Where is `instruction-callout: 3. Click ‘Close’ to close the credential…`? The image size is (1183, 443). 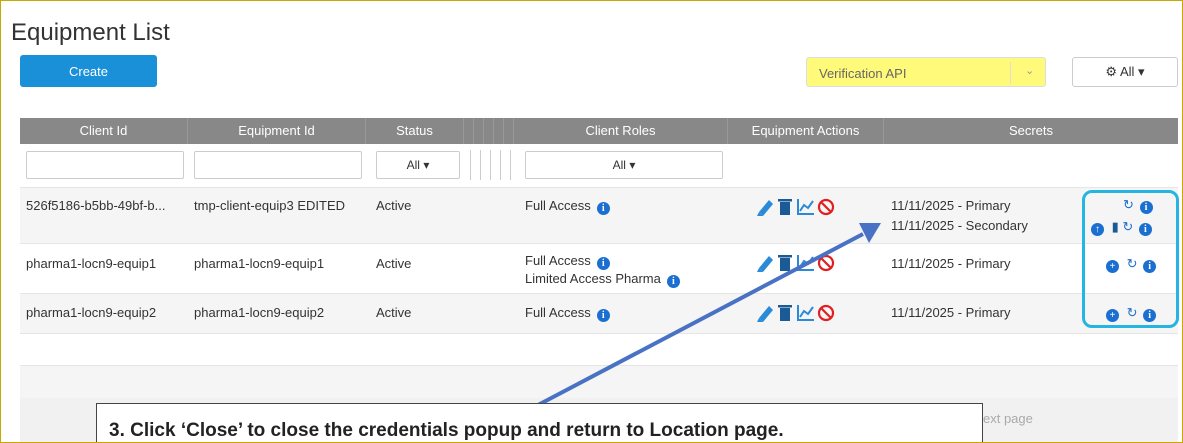
instruction-callout: 3. Click ‘Close’ to close the credential… is located at coordinates (539, 422).